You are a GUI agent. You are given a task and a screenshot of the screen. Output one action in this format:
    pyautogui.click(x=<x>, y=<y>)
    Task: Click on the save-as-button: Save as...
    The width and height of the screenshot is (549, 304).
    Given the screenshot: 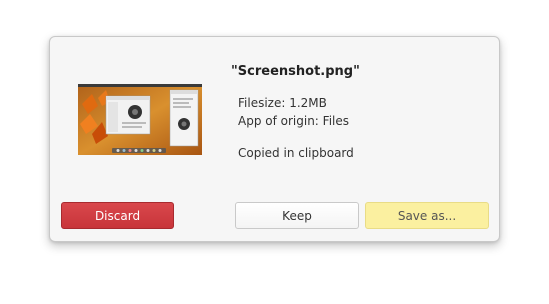 What is the action you would take?
    pyautogui.click(x=427, y=215)
    